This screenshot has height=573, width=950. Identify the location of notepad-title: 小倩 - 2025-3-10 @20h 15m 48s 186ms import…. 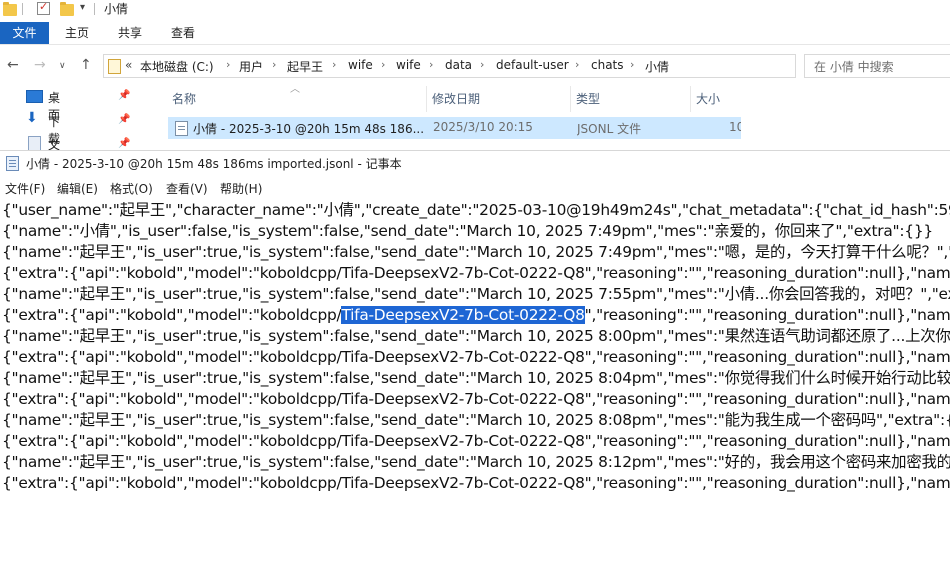
(214, 164).